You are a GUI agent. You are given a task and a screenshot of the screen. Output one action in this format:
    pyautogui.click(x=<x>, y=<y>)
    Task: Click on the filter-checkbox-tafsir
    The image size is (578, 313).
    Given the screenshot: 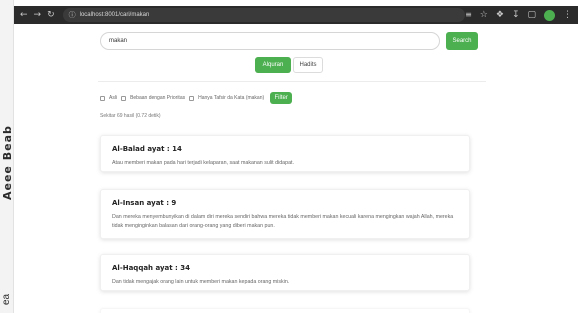 What is the action you would take?
    pyautogui.click(x=192, y=98)
    